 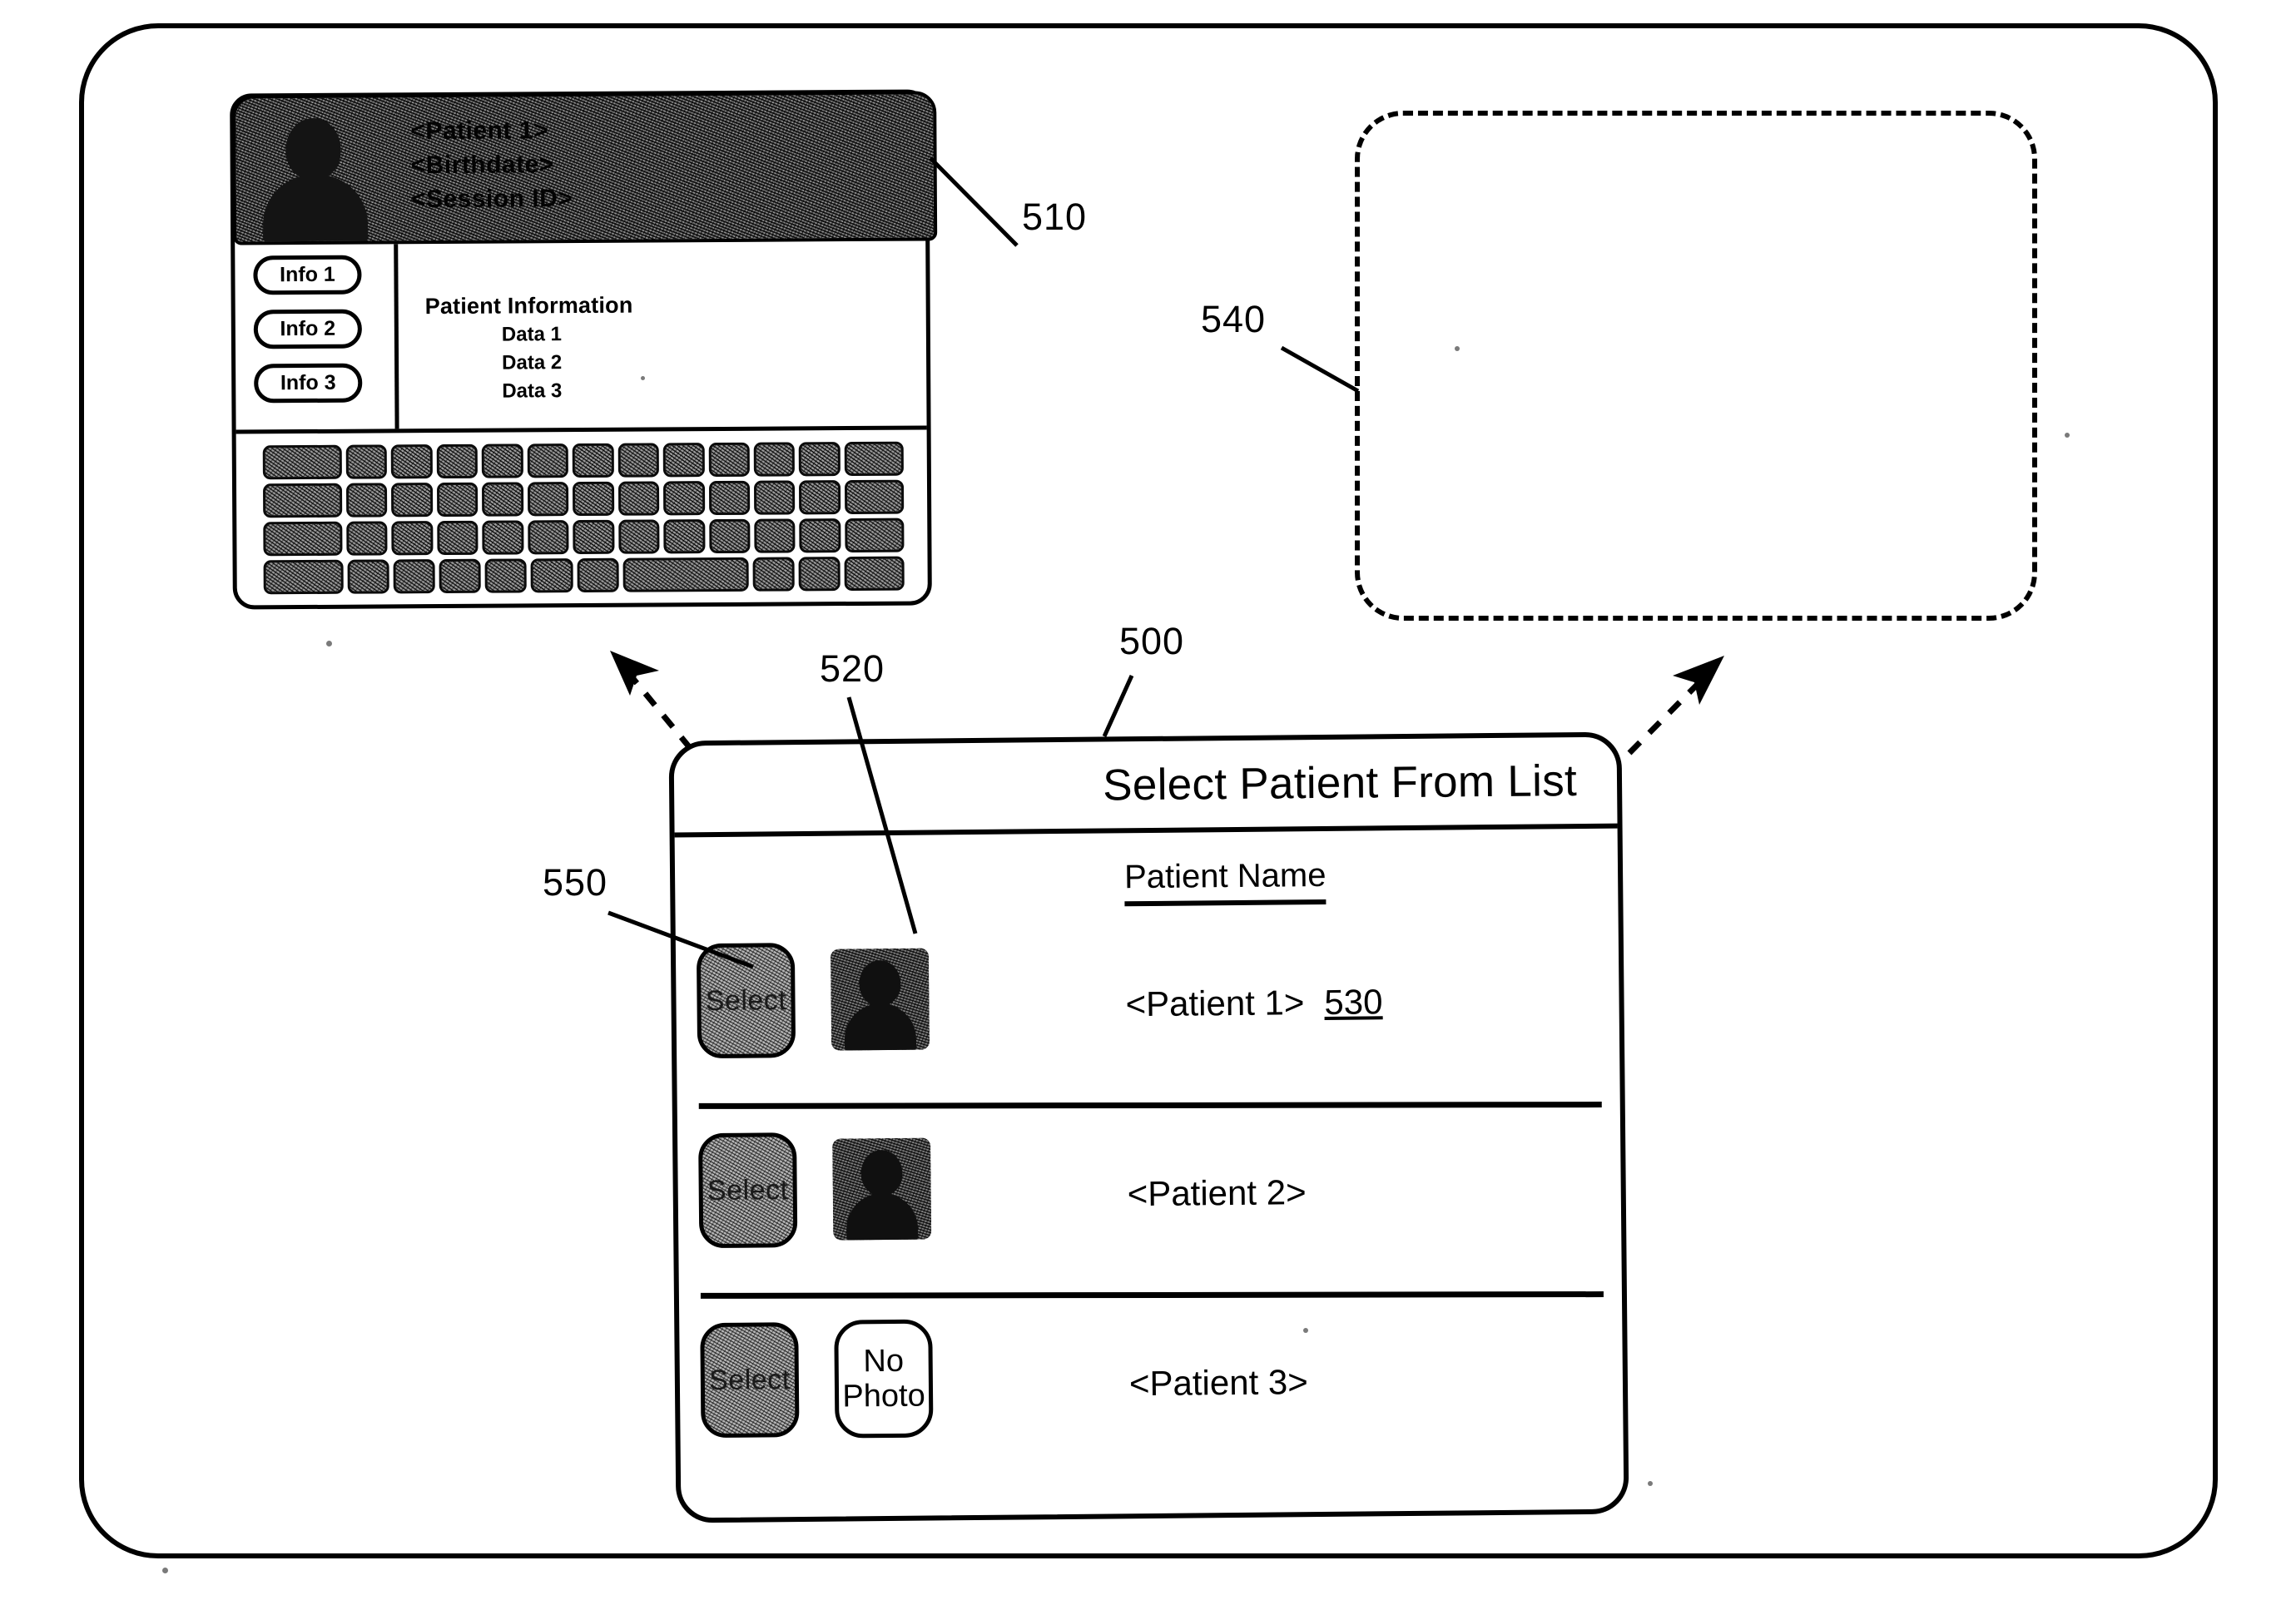 I want to click on header-session-id: <Session ID>, so click(x=491, y=199).